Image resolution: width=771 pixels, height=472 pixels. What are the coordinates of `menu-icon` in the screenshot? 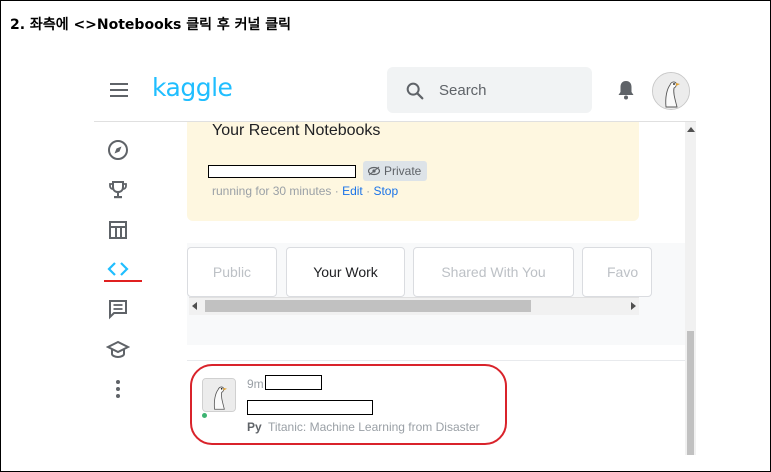 It's located at (119, 90).